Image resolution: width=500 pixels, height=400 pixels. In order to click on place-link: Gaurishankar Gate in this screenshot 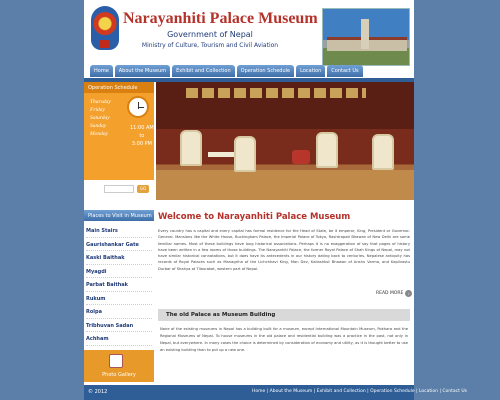, I will do `click(119, 244)`.